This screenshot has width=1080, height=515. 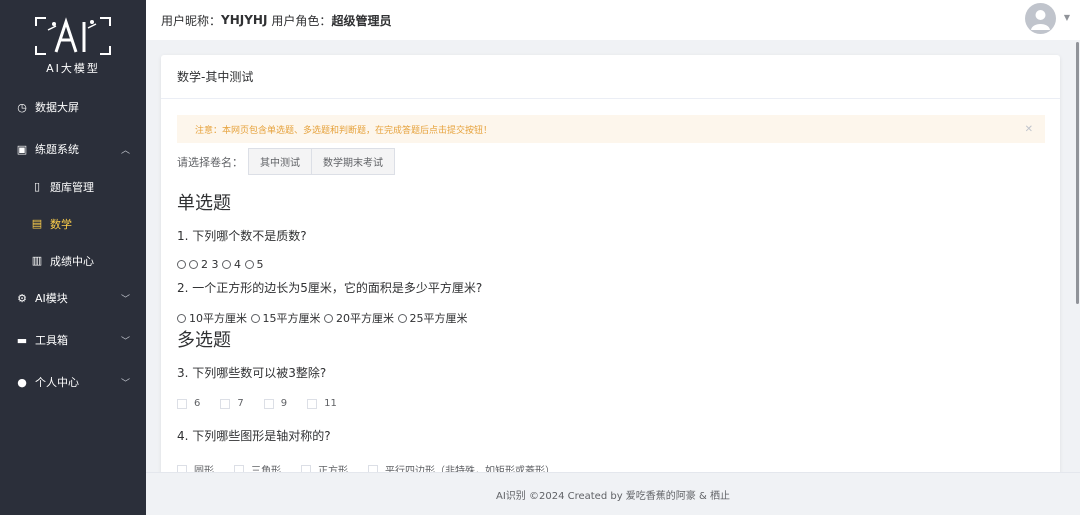 What do you see at coordinates (344, 130) in the screenshot?
I see `alert-text: 注意：本网页包含单选题、多选题和判断题，在完成答题后点击提交按钮！` at bounding box center [344, 130].